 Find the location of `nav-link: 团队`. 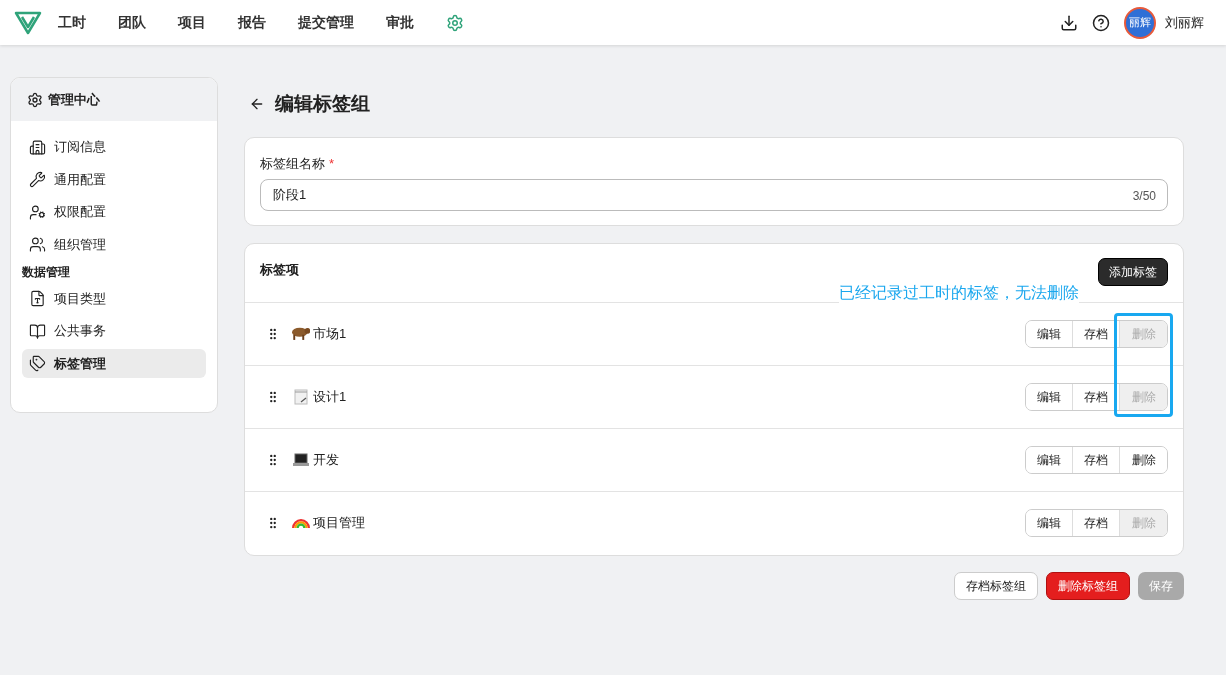

nav-link: 团队 is located at coordinates (132, 22).